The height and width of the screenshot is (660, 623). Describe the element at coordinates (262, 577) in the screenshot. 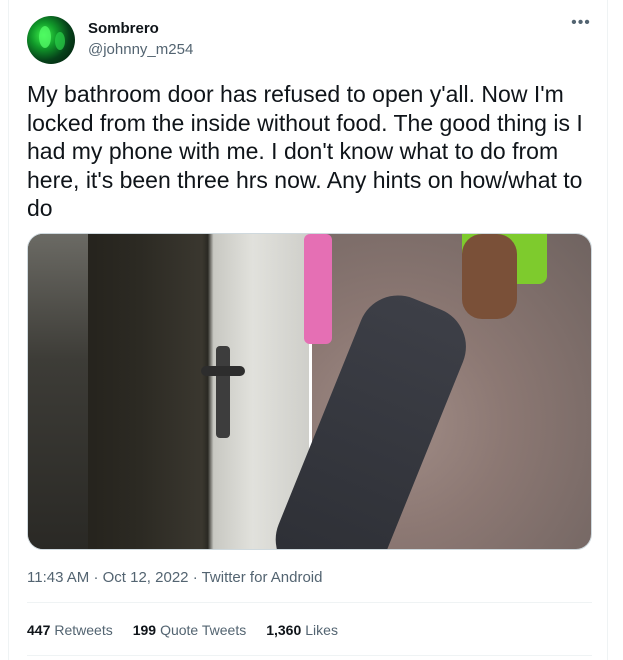

I see `tweet-source: Twitter for Android` at that location.